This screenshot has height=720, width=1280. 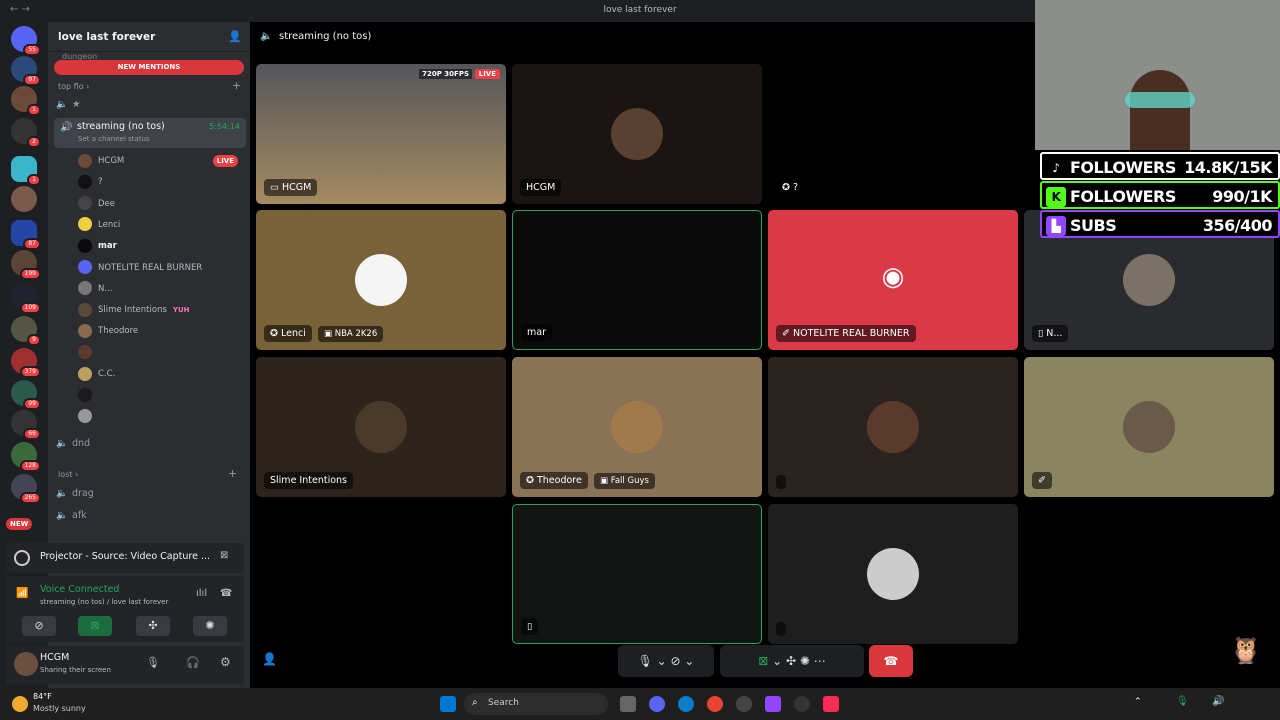 I want to click on share-controls: ⊠ ⌄ ✣ ✺ ⋯, so click(x=792, y=661).